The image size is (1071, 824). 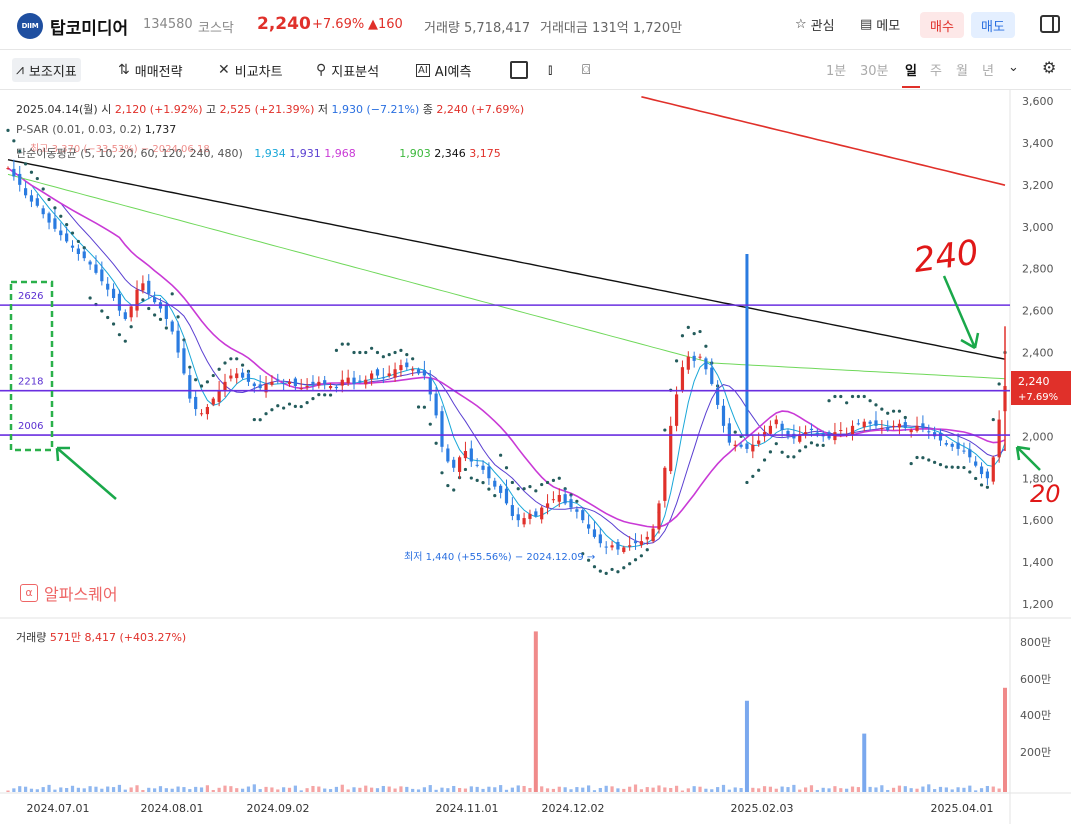 What do you see at coordinates (1013, 67) in the screenshot?
I see `period-dropdown-icon: ⌄` at bounding box center [1013, 67].